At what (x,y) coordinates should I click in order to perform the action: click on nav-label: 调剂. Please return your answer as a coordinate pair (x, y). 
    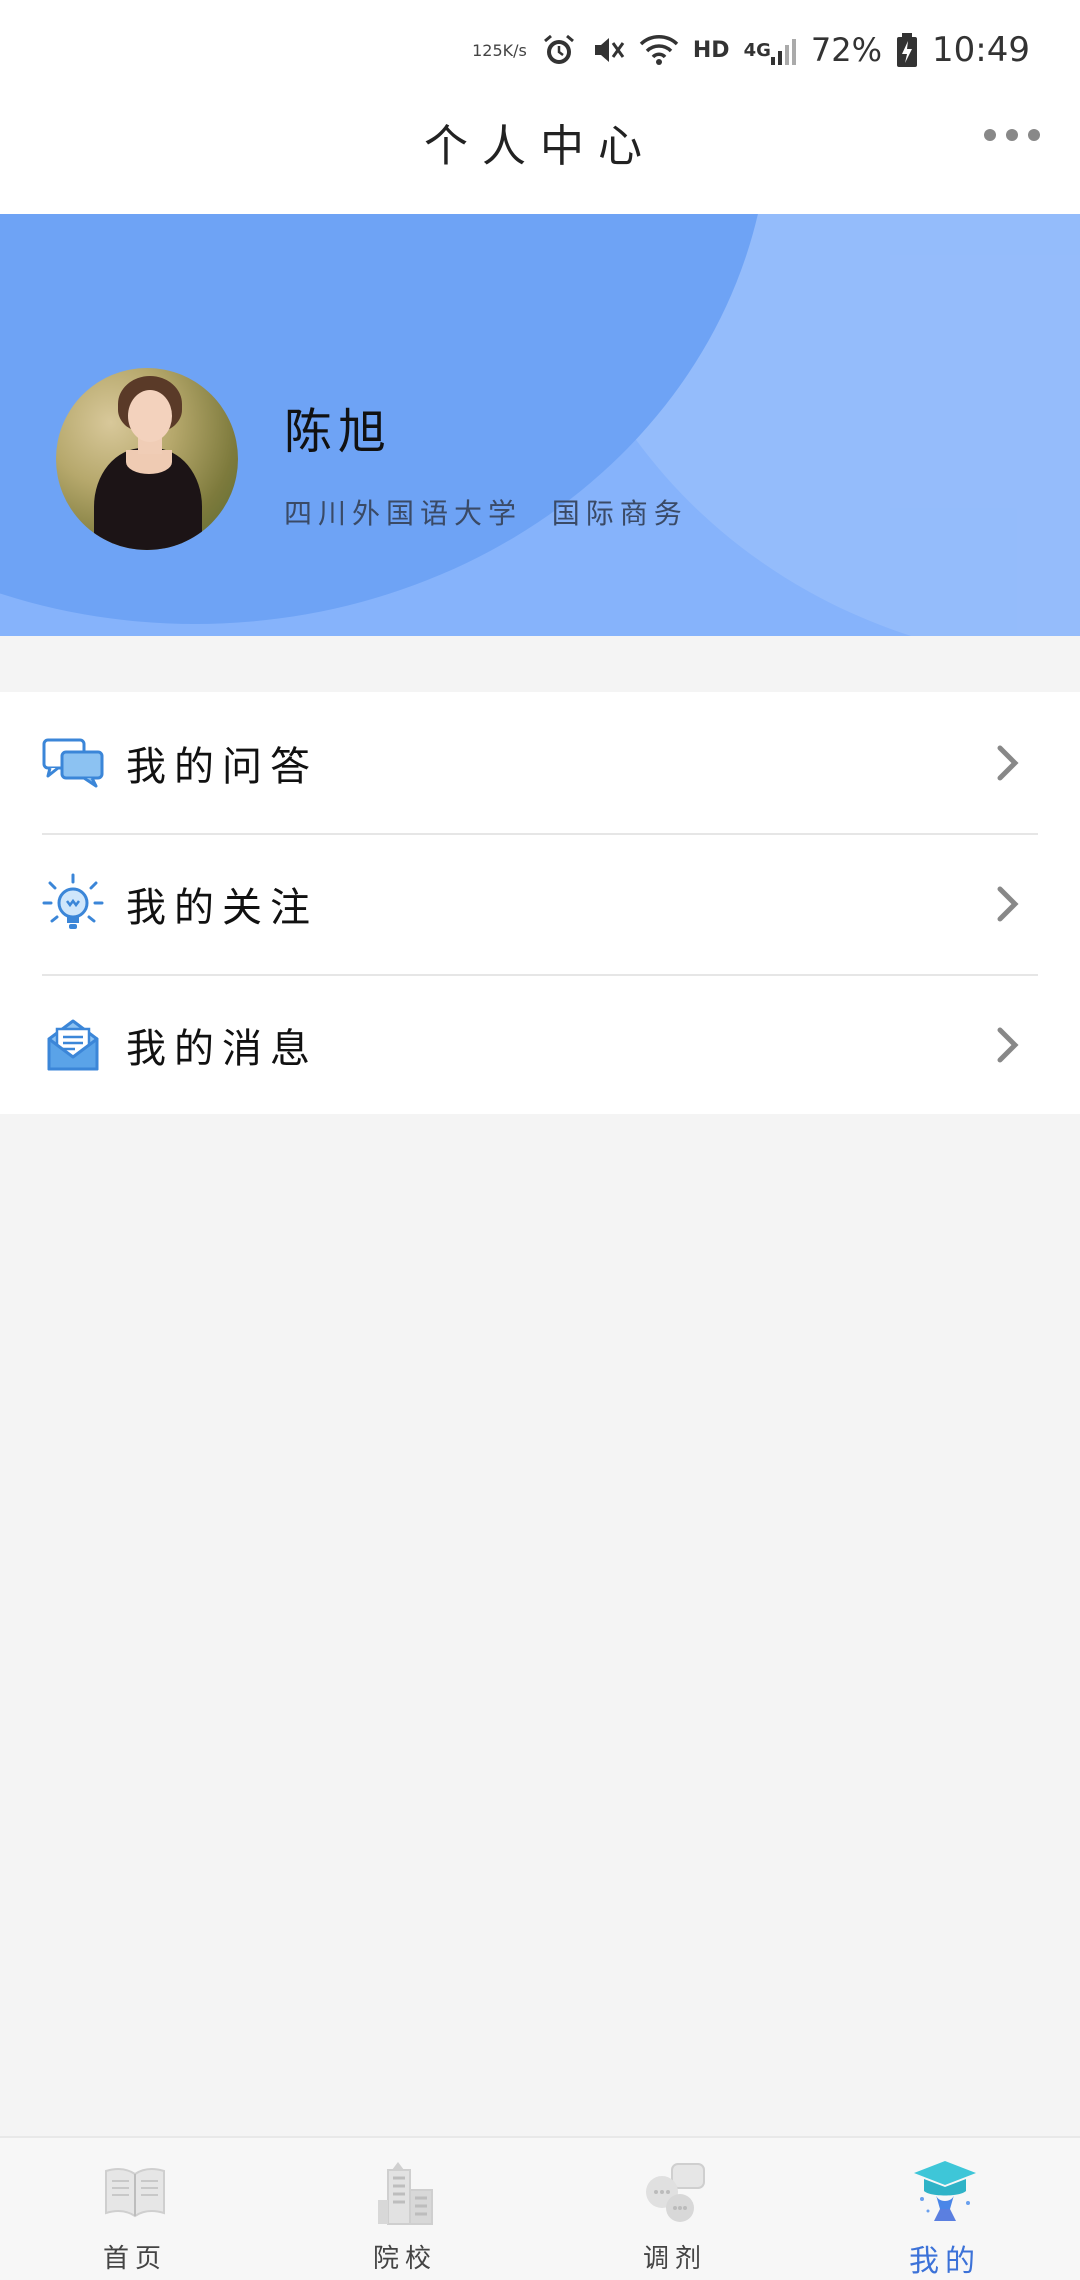
    Looking at the image, I should click on (674, 2259).